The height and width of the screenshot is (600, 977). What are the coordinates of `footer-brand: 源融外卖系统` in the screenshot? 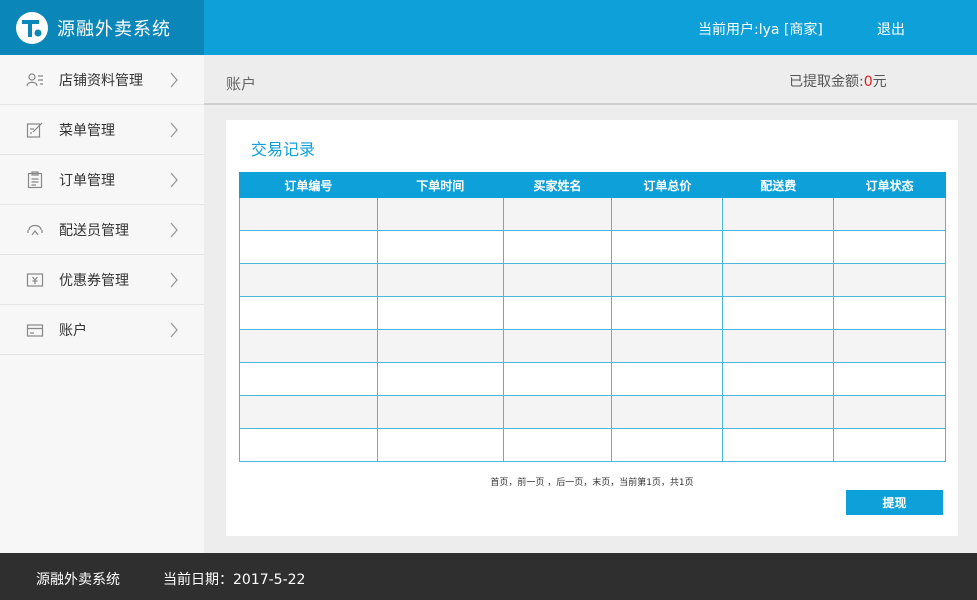 It's located at (78, 580).